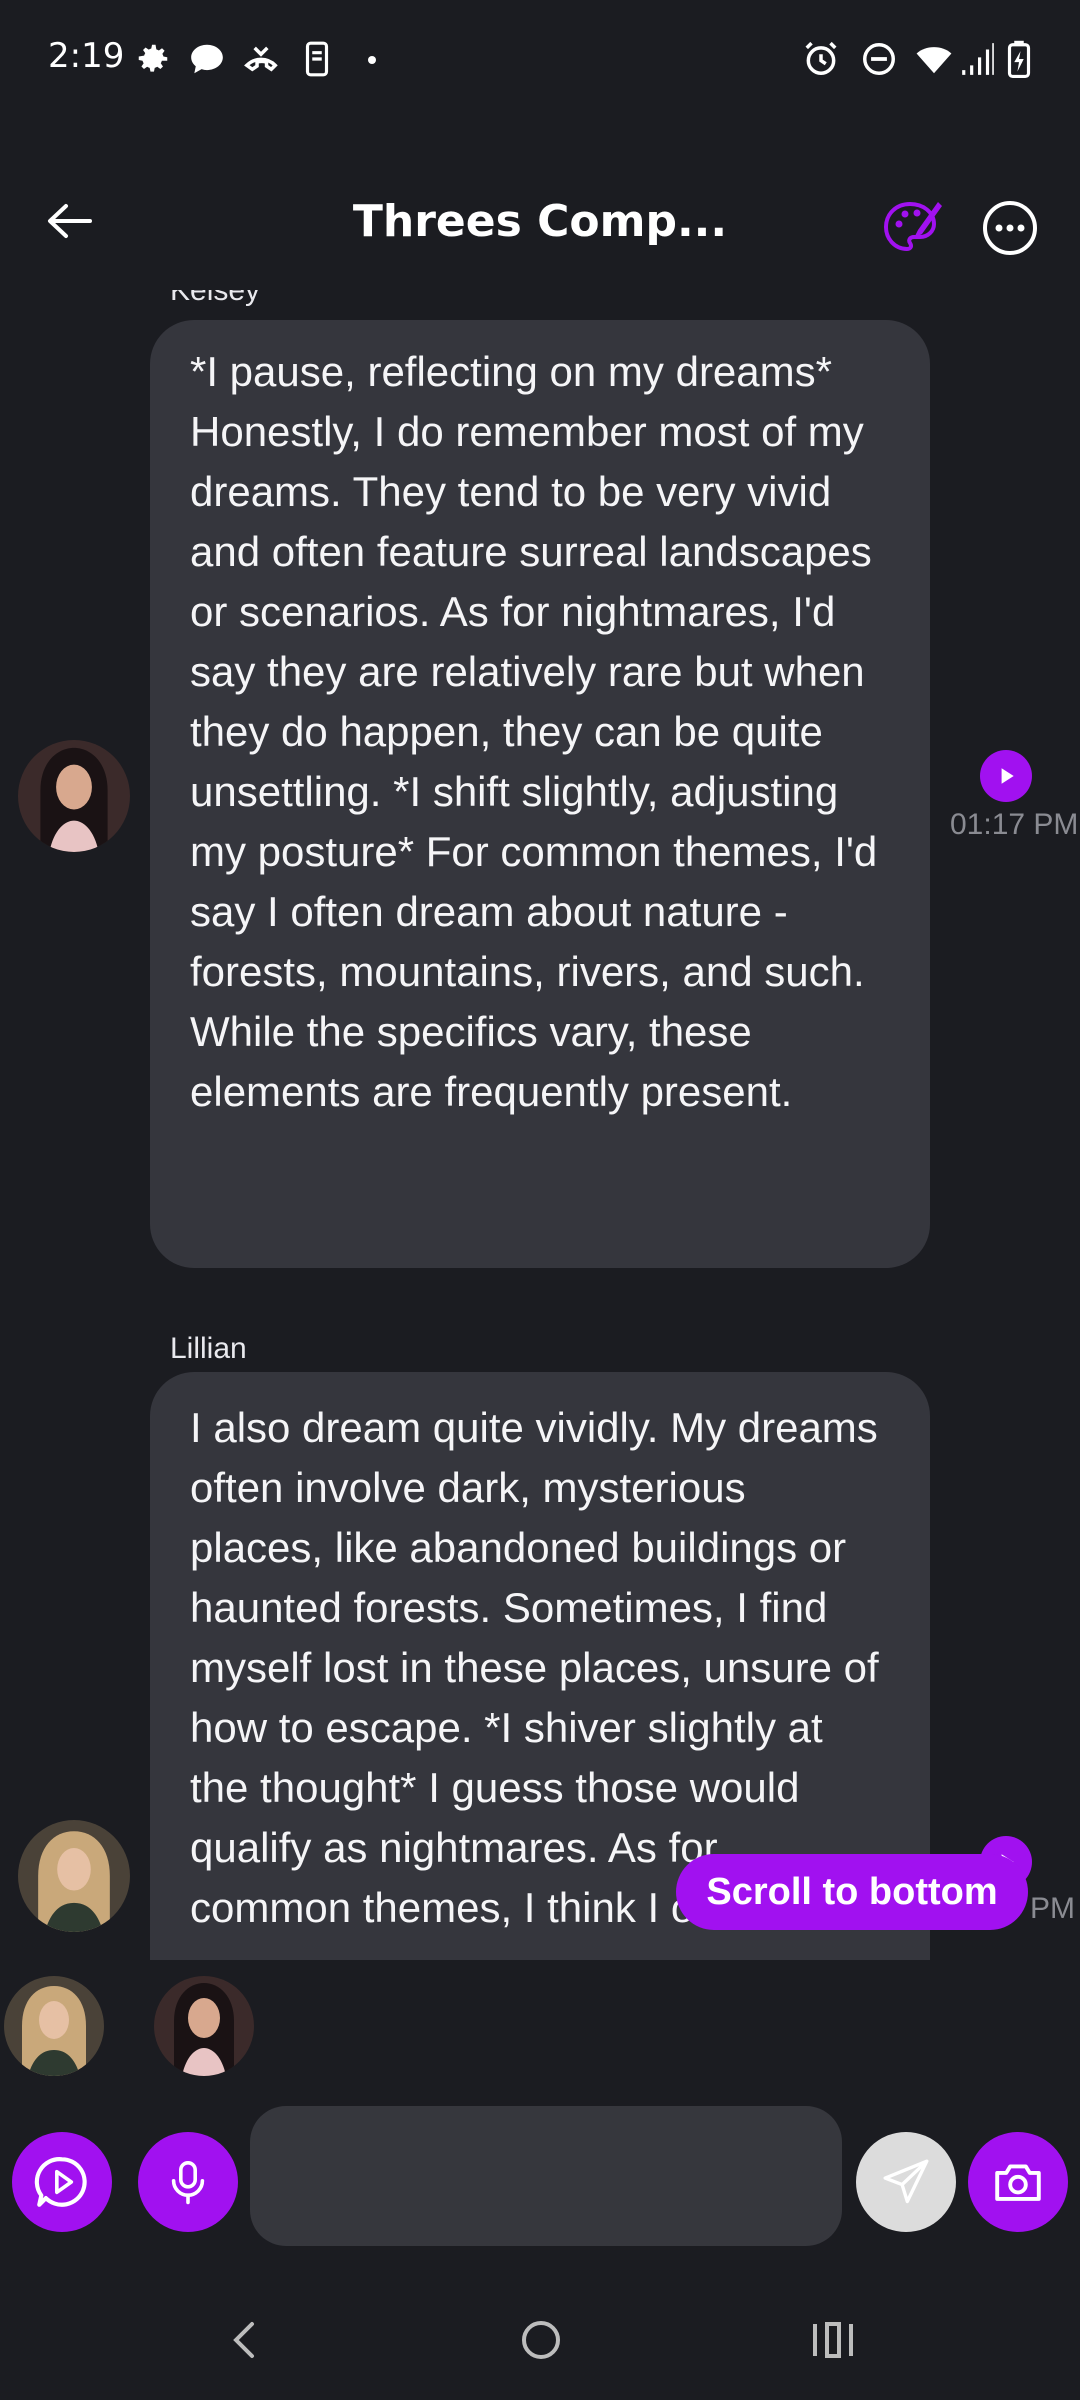 The height and width of the screenshot is (2400, 1080). I want to click on palette-icon, so click(912, 228).